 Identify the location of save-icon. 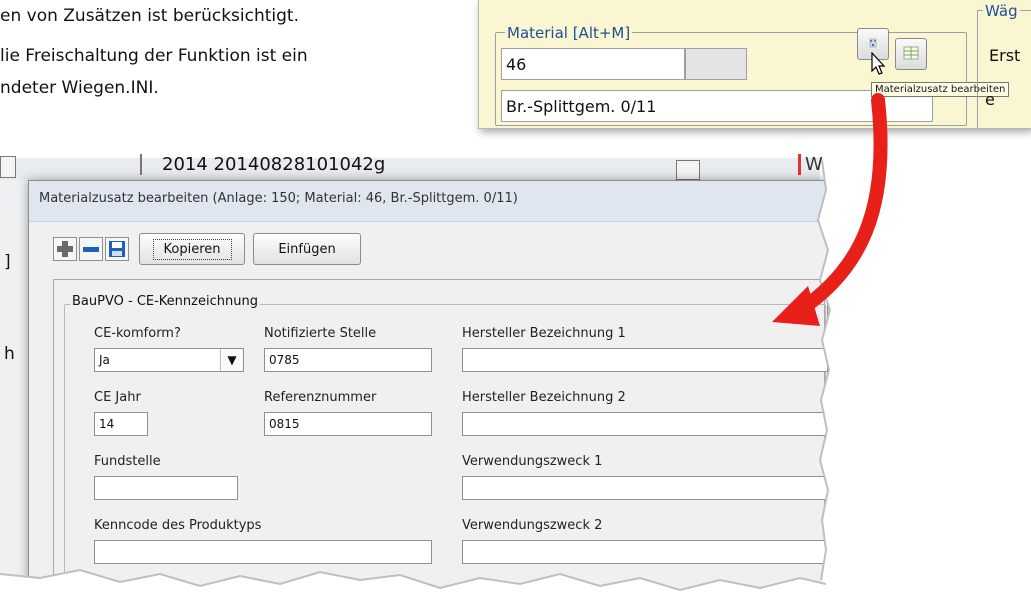
(117, 249).